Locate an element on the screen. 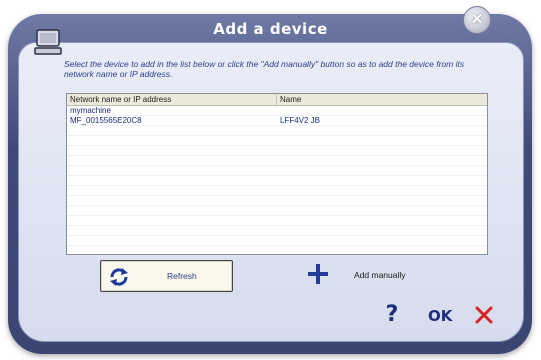 This screenshot has width=541, height=360. plus-icon is located at coordinates (318, 274).